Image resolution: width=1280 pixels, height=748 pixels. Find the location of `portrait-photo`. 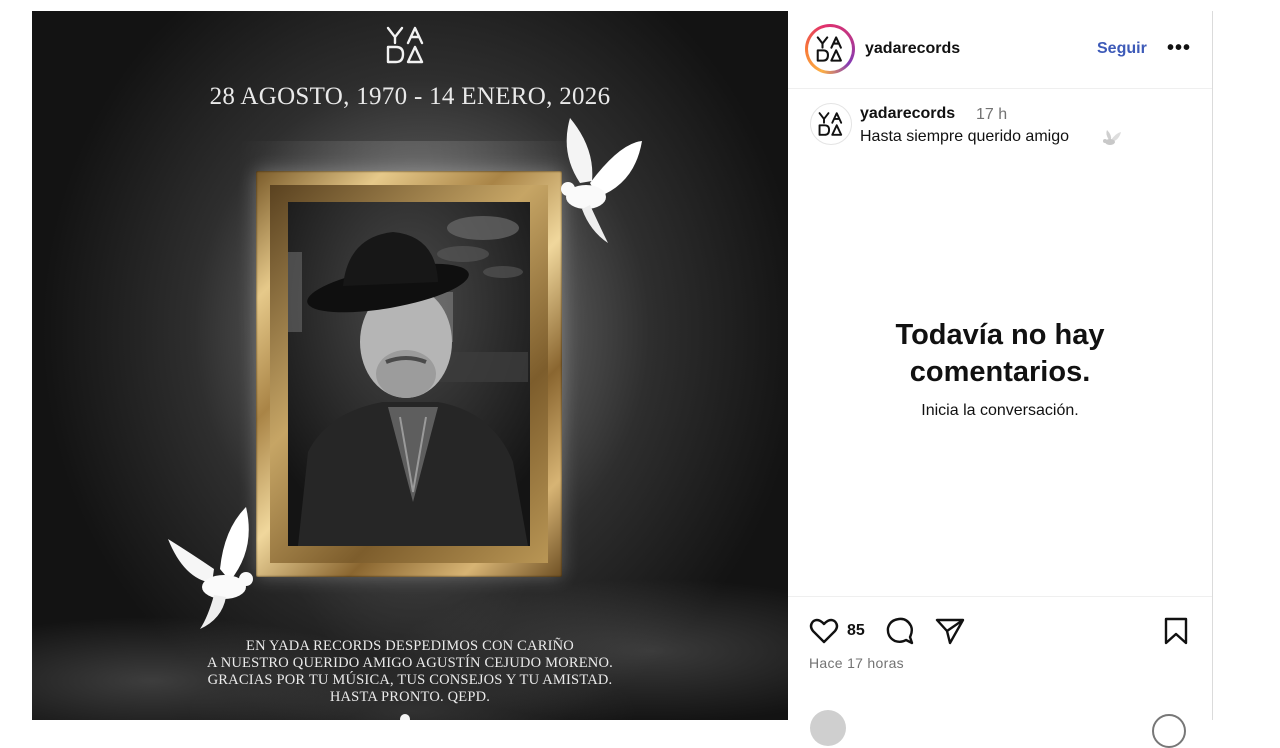

portrait-photo is located at coordinates (409, 374).